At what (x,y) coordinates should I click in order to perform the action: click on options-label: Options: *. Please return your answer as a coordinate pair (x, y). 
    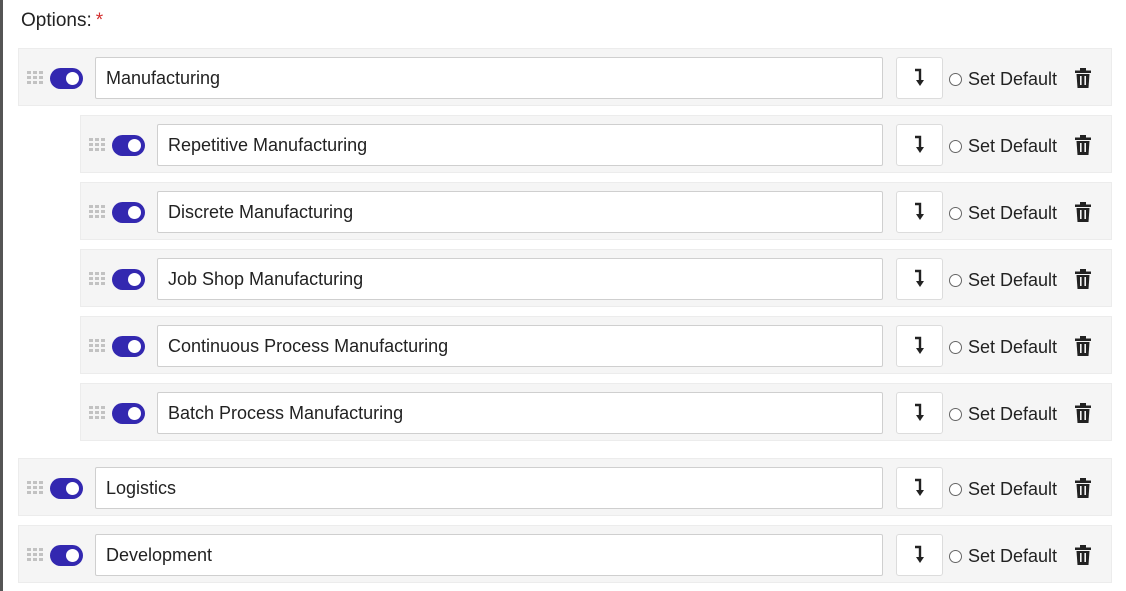
    Looking at the image, I should click on (62, 21).